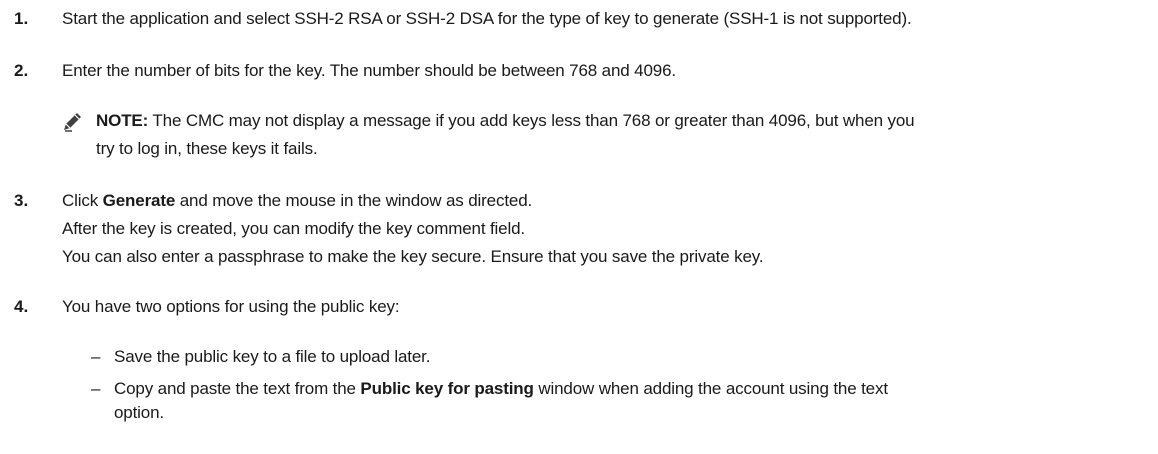  I want to click on generate-term: Generate, so click(139, 200).